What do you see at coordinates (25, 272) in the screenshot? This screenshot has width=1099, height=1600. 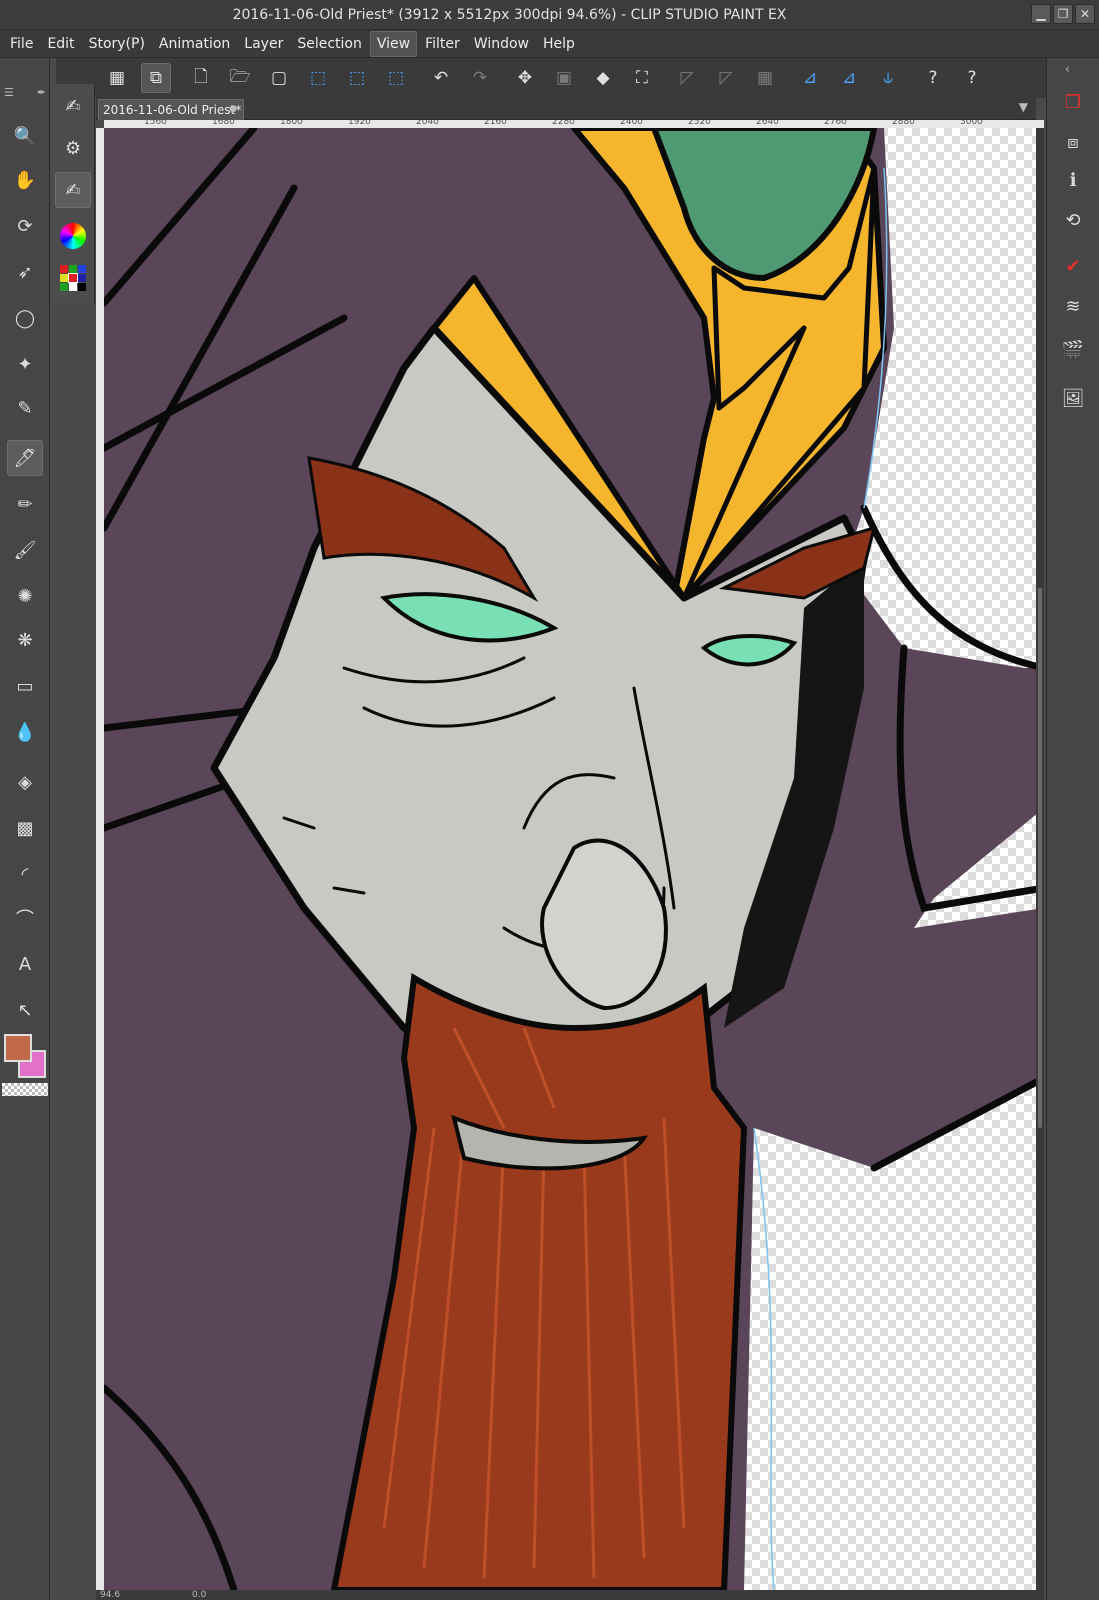 I see `move-icon: ➶` at bounding box center [25, 272].